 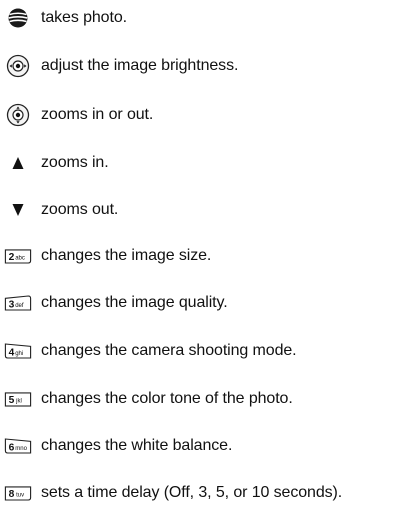 What do you see at coordinates (134, 302) in the screenshot?
I see `item-description: changes the image quality.` at bounding box center [134, 302].